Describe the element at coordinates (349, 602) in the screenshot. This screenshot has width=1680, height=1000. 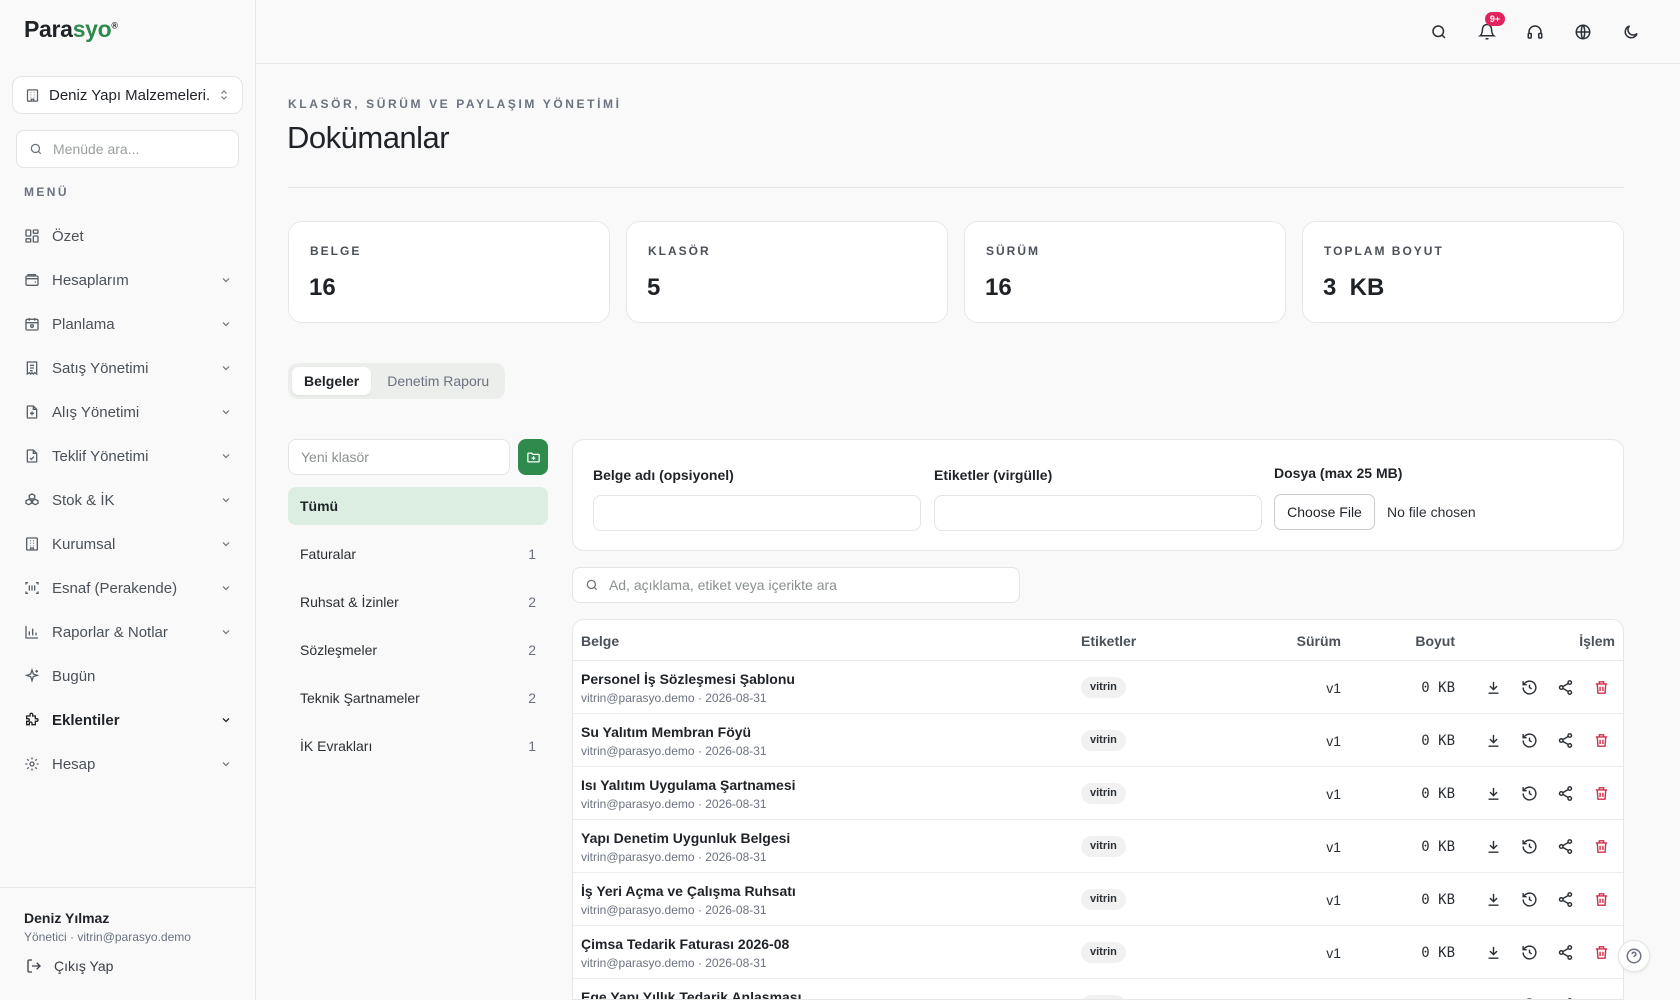
I see `folder-label: Ruhsat & İzinler` at that location.